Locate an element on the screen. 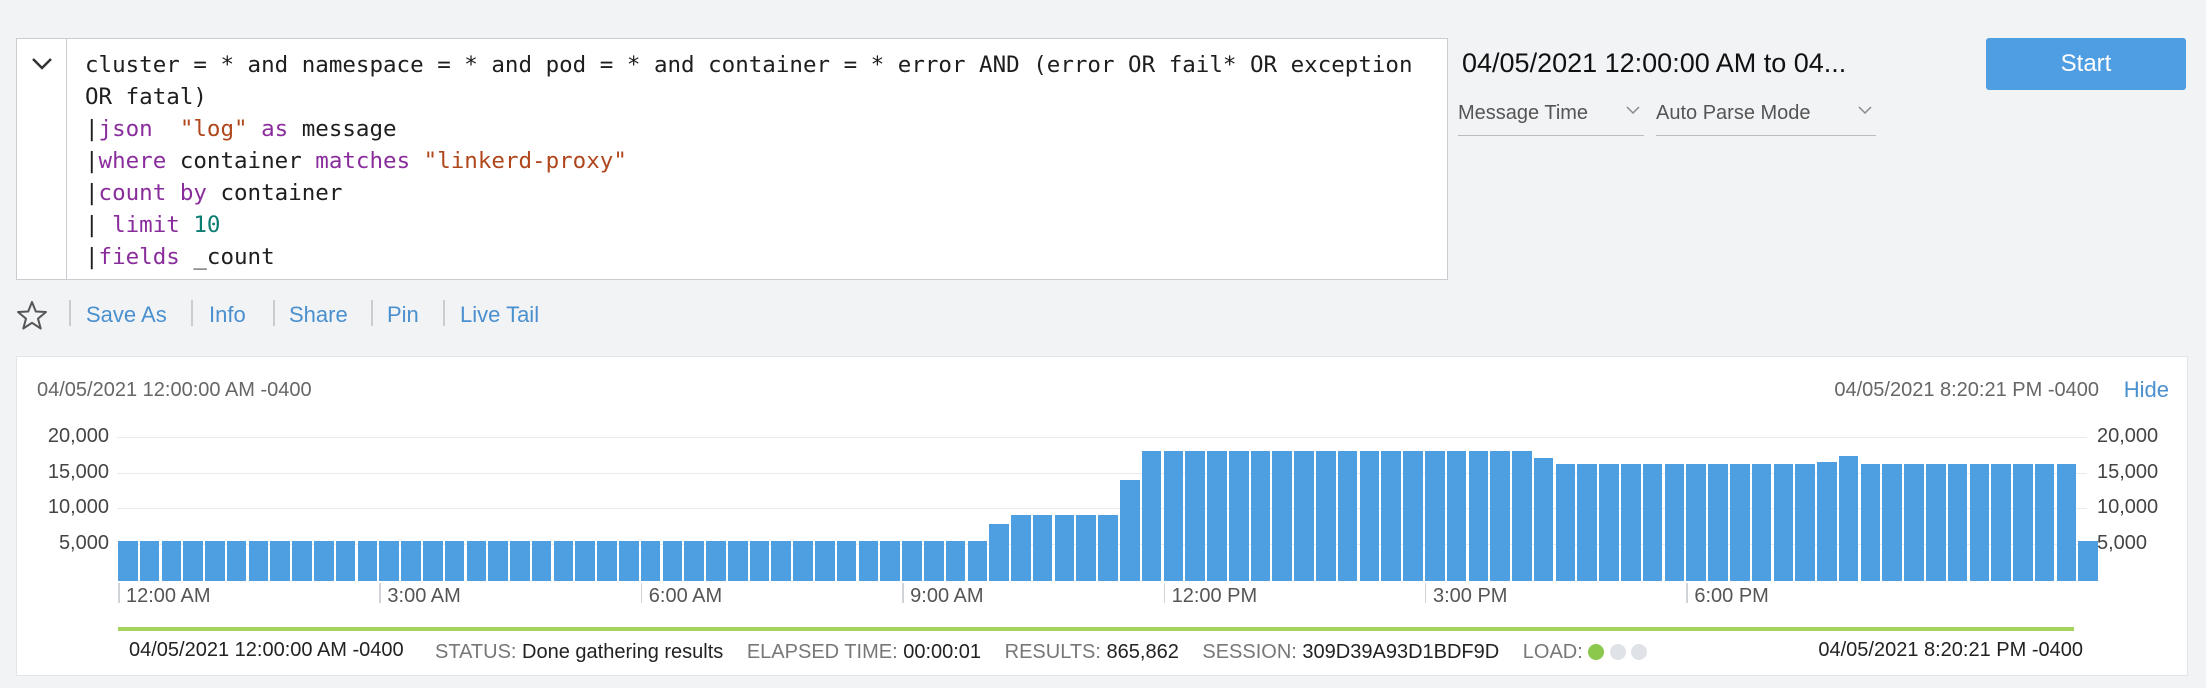  pin-button: Pin is located at coordinates (403, 315).